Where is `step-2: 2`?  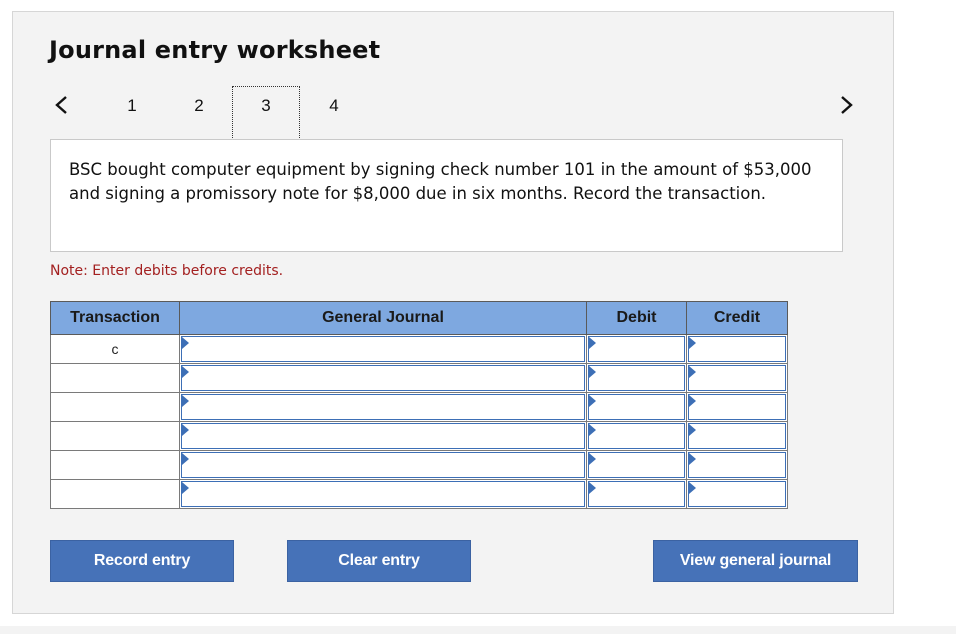 step-2: 2 is located at coordinates (199, 106).